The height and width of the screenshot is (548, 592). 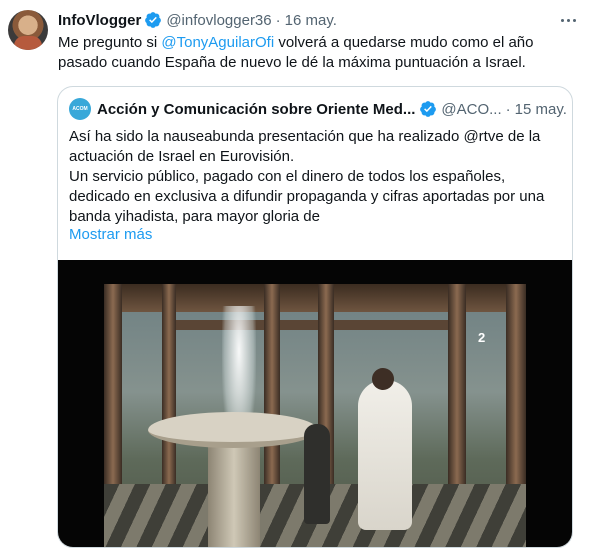 What do you see at coordinates (541, 109) in the screenshot?
I see `quoted-date: 15 may.` at bounding box center [541, 109].